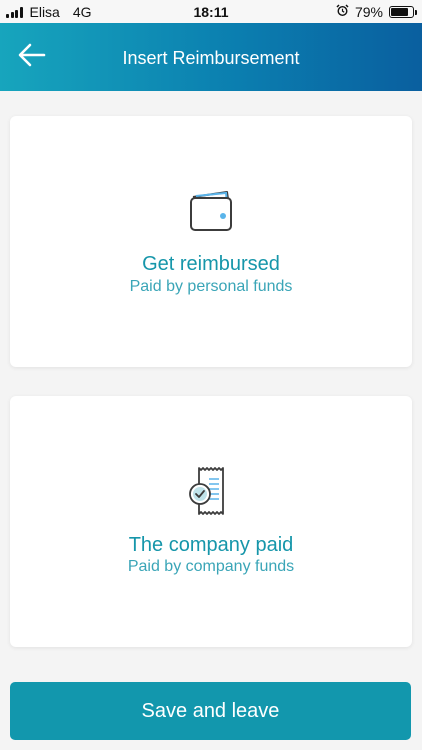  Describe the element at coordinates (211, 494) in the screenshot. I see `receipt-check-icon` at that location.